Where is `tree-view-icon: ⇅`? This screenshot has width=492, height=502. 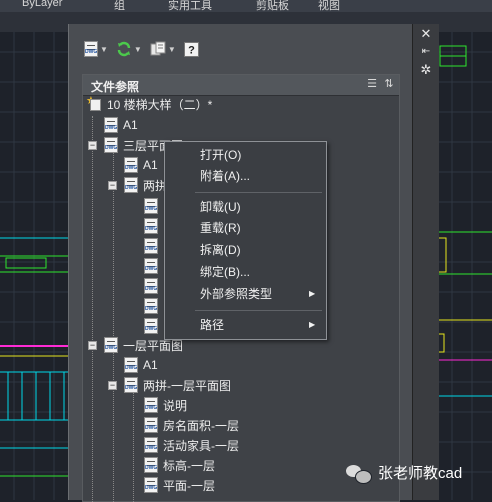 tree-view-icon: ⇅ is located at coordinates (389, 84).